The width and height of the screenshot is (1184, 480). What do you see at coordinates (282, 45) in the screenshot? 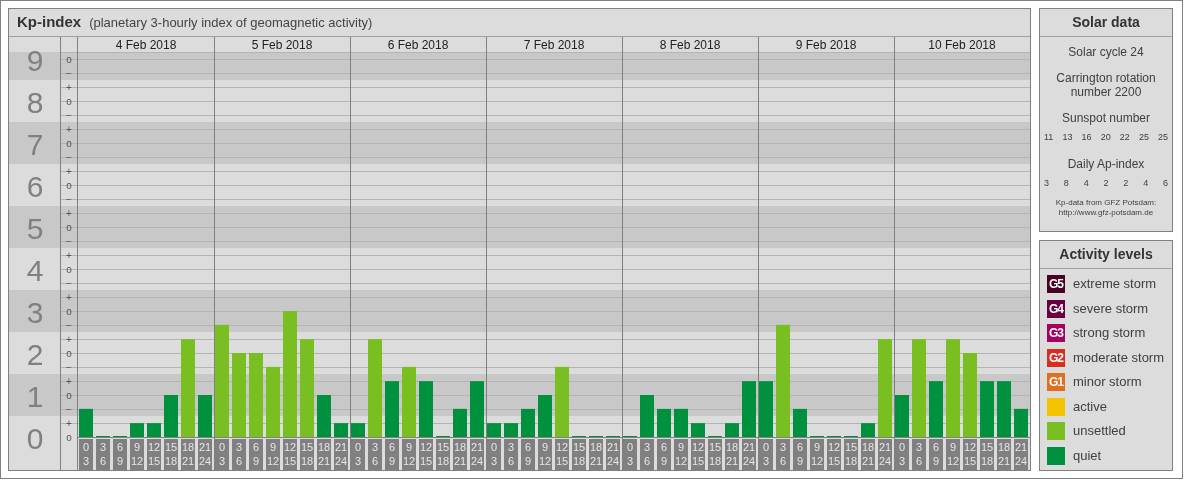
I see `date-label: 5 Feb 2018` at bounding box center [282, 45].